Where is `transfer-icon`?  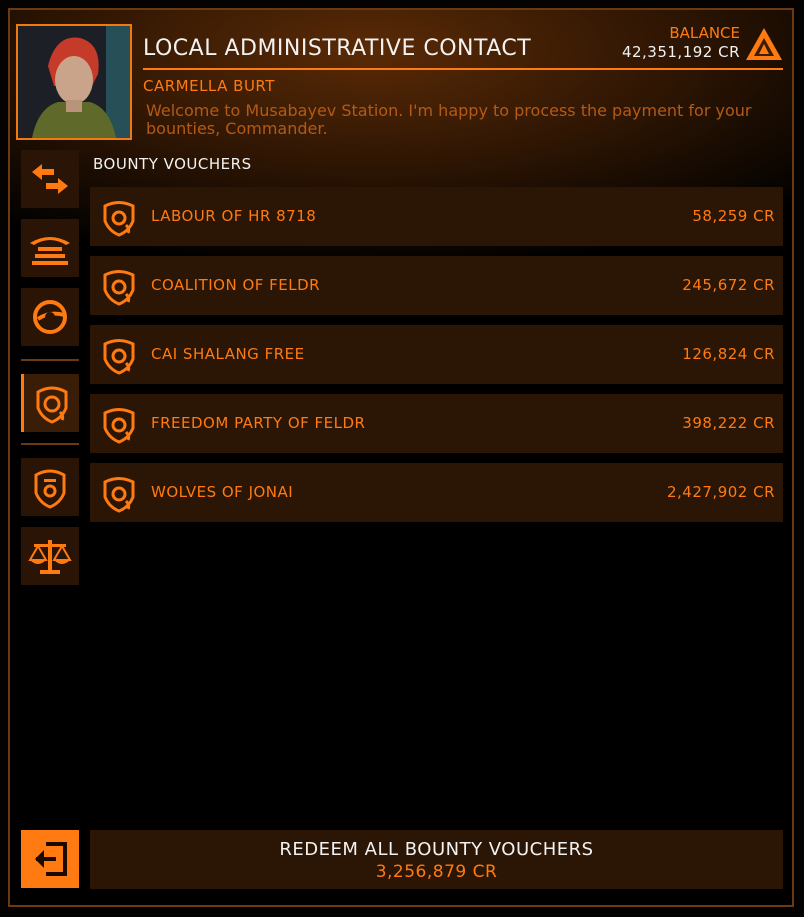 transfer-icon is located at coordinates (50, 179).